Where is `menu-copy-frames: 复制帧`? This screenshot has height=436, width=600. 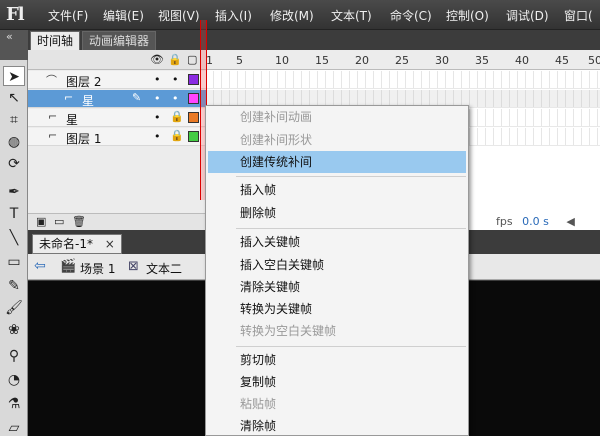 menu-copy-frames: 复制帧 is located at coordinates (337, 382).